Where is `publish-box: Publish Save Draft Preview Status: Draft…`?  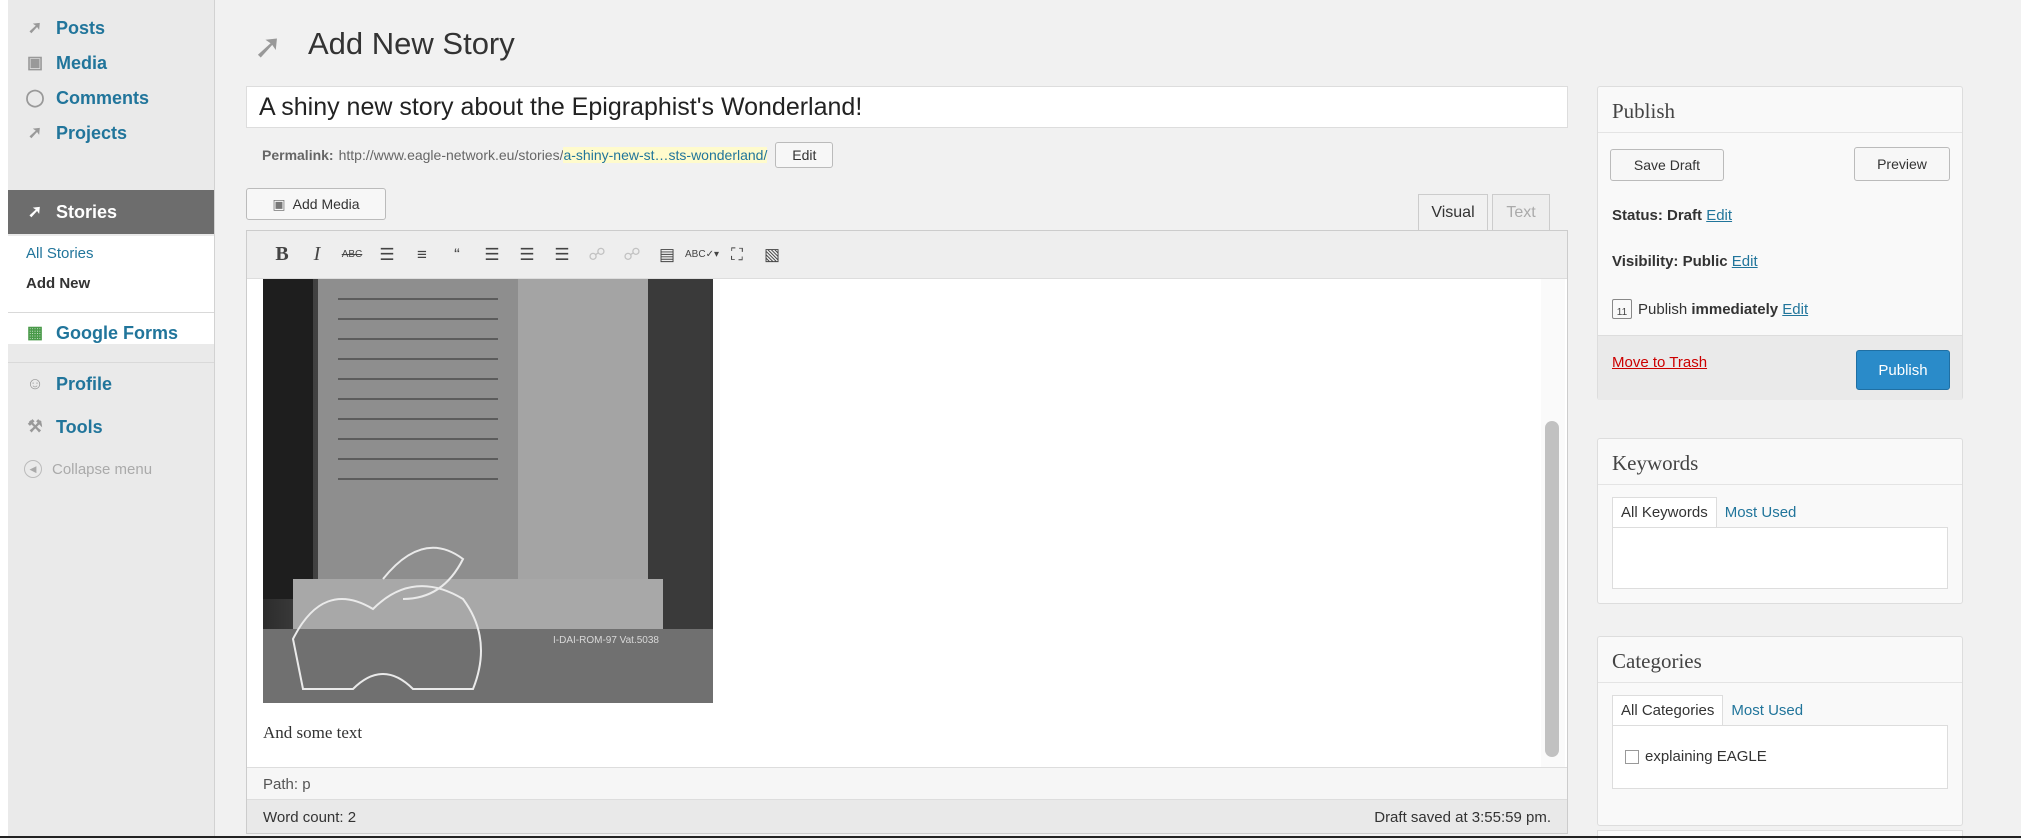
publish-box: Publish Save Draft Preview Status: Draft… is located at coordinates (1780, 243).